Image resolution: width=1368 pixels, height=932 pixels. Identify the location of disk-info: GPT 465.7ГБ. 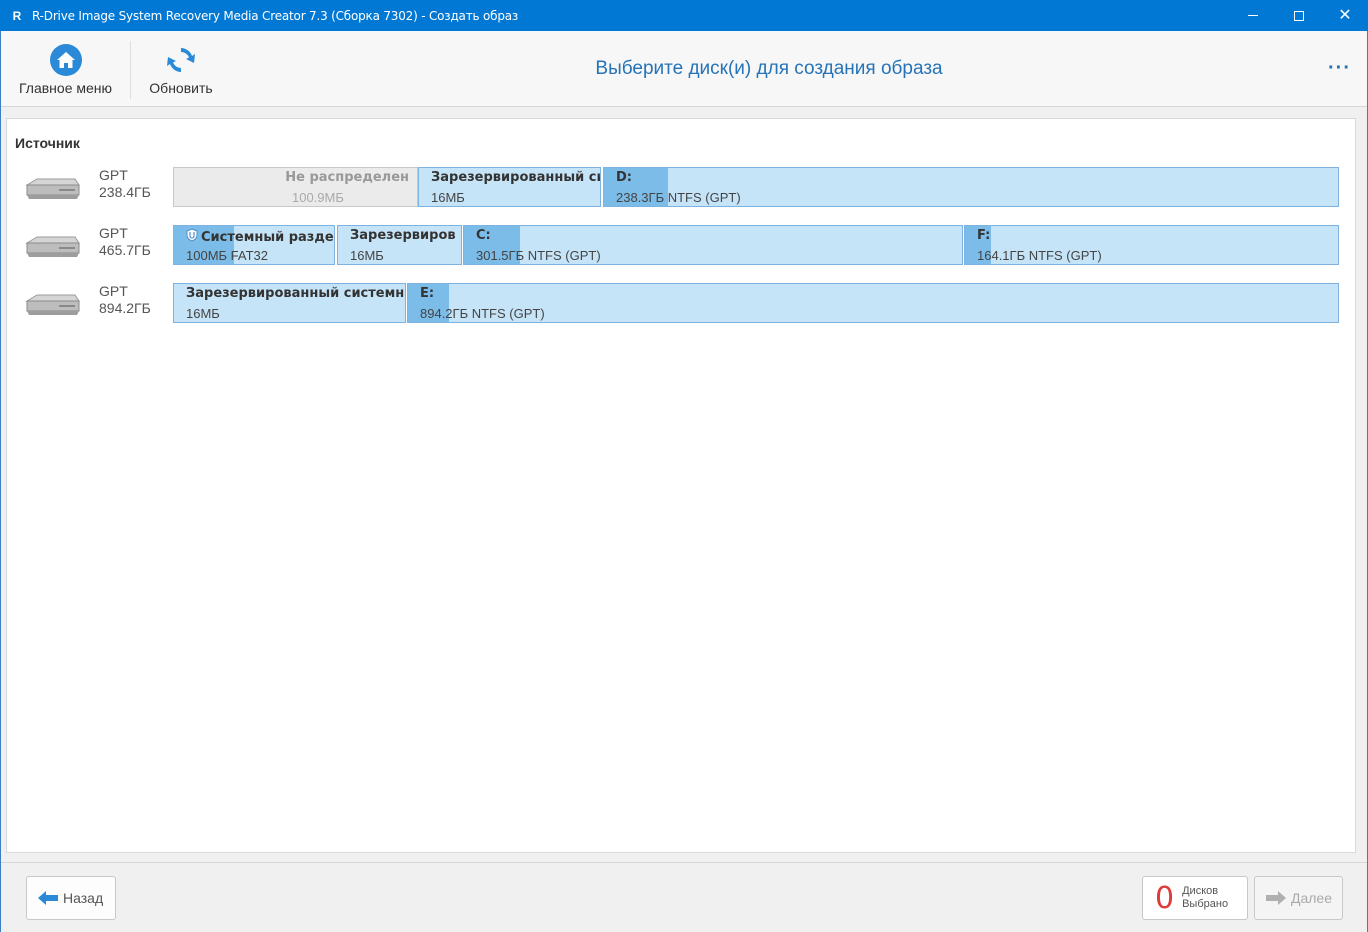
(125, 242).